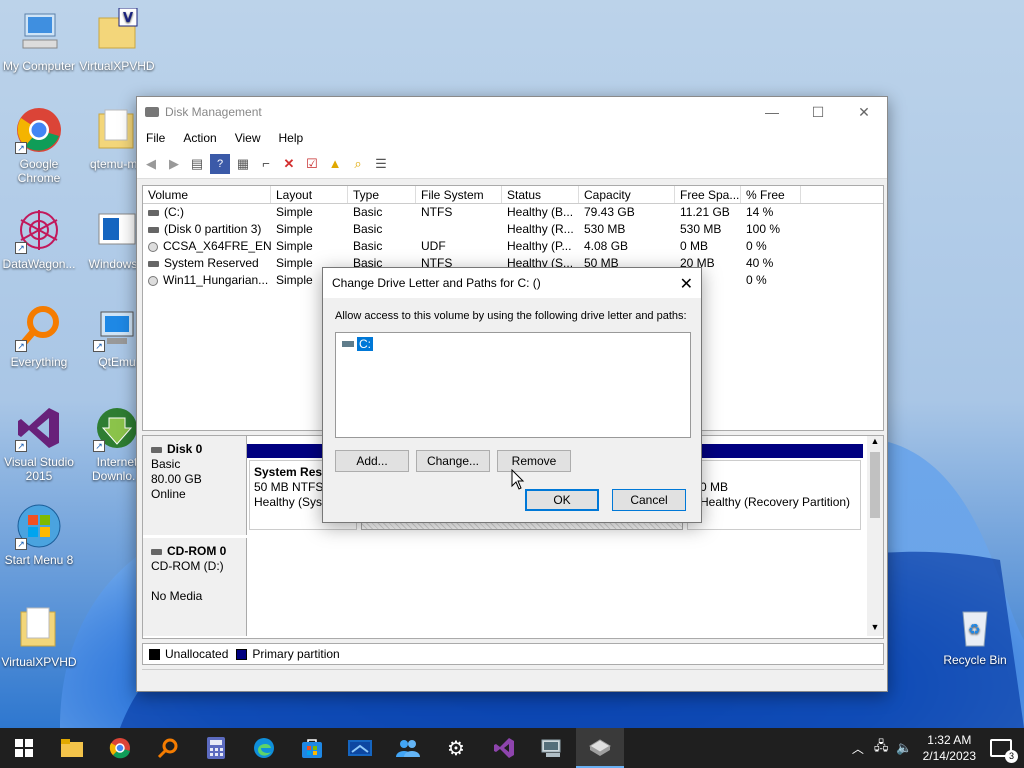 The height and width of the screenshot is (768, 1024). Describe the element at coordinates (296, 654) in the screenshot. I see `legend-primary-label: Primary partition` at that location.